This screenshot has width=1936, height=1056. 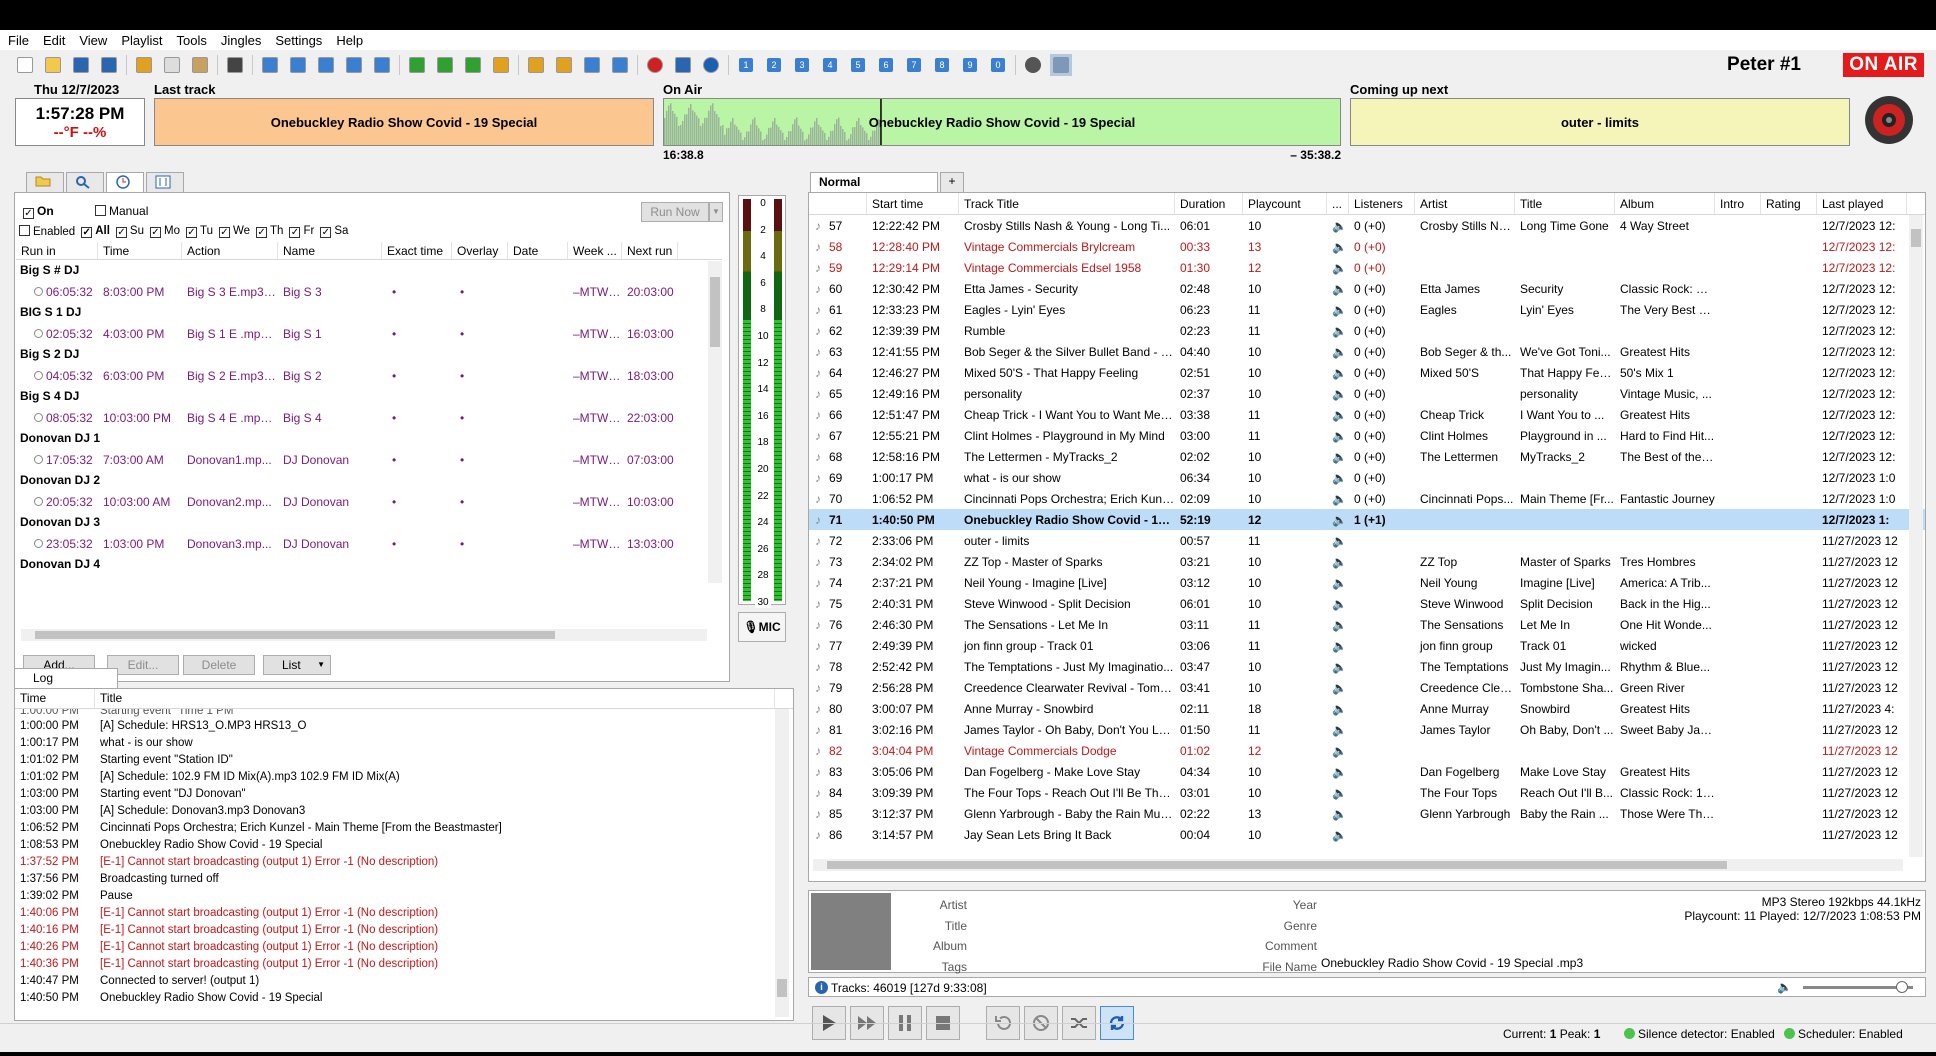 I want to click on save-button, so click(x=81, y=65).